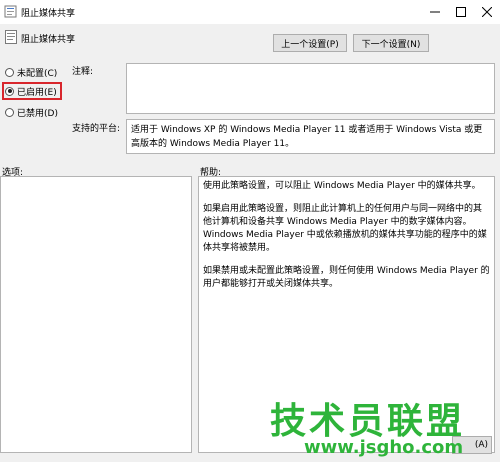 The image size is (500, 462). Describe the element at coordinates (48, 40) in the screenshot. I see `setting-title: 阻止媒体共享` at that location.